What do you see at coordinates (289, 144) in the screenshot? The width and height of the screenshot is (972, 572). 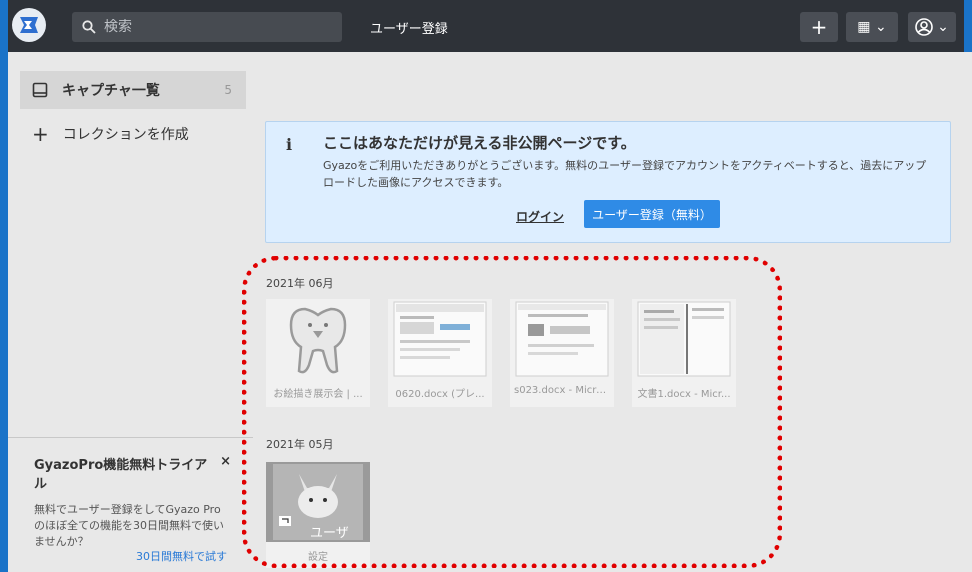 I see `info-icon: i` at bounding box center [289, 144].